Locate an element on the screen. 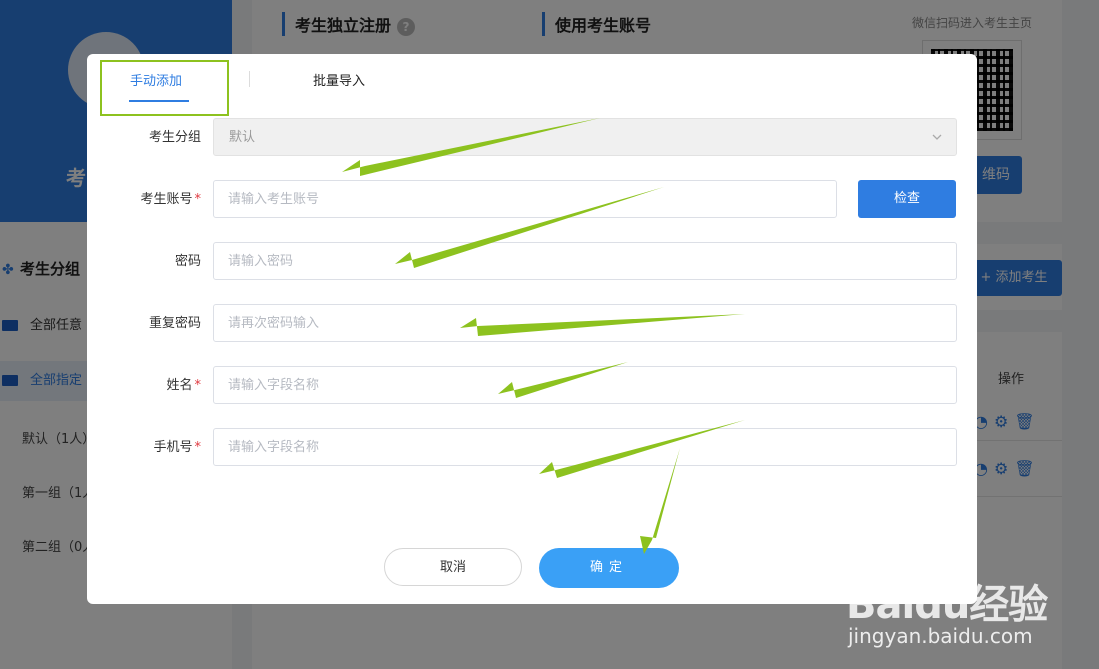 Image resolution: width=1099 pixels, height=669 pixels. watermark-logo: Baidu经验 is located at coordinates (947, 605).